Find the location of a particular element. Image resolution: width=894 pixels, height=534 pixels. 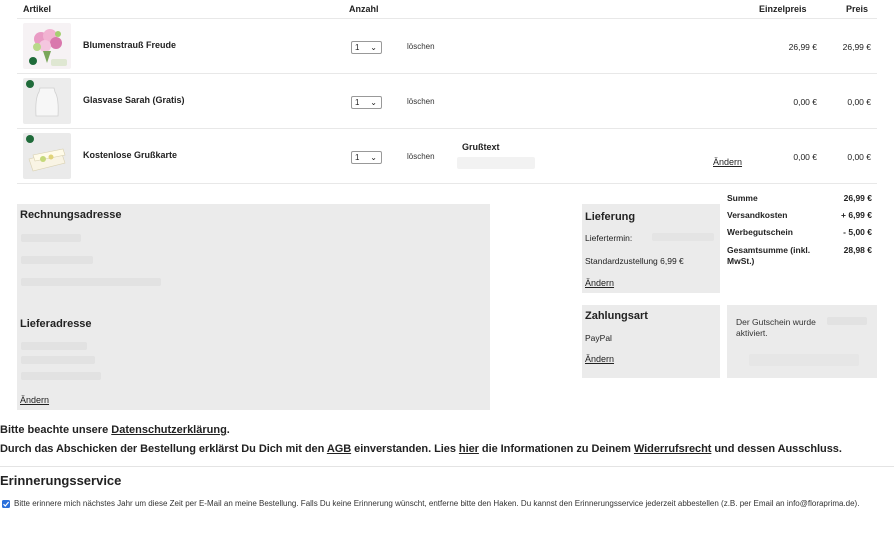

remove-voucher-button is located at coordinates (804, 360).